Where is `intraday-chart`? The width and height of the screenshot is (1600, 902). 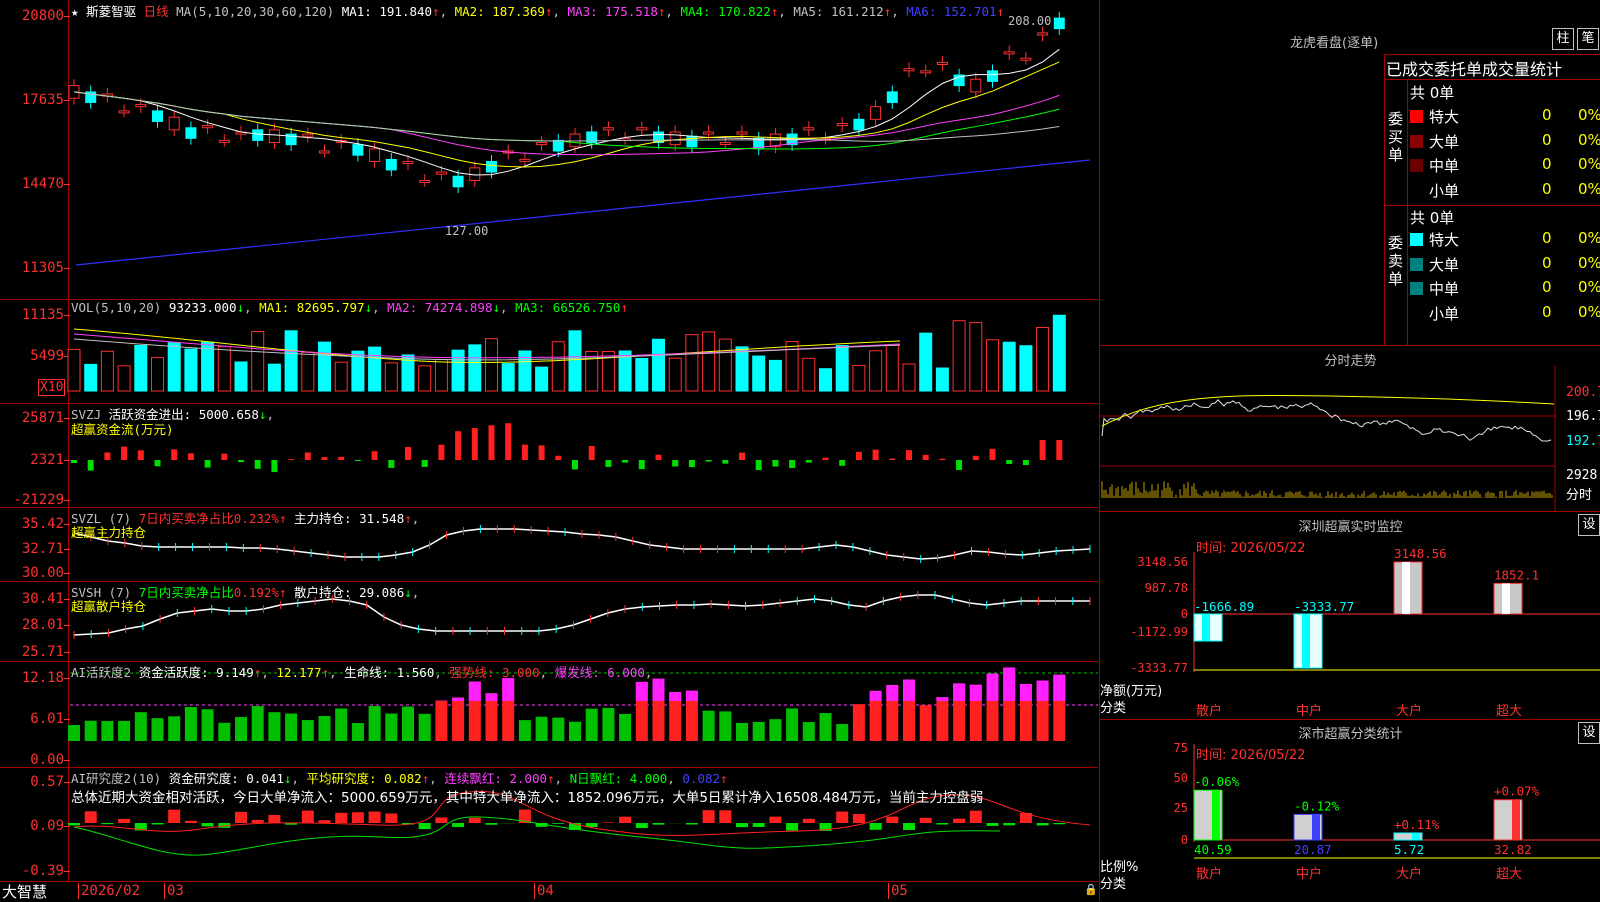
intraday-chart is located at coordinates (1350, 429).